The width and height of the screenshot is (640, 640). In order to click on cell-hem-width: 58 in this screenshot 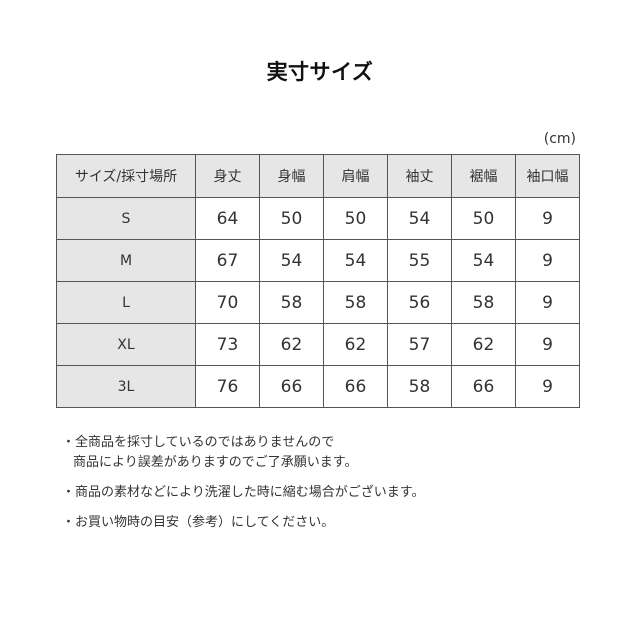, I will do `click(483, 302)`.